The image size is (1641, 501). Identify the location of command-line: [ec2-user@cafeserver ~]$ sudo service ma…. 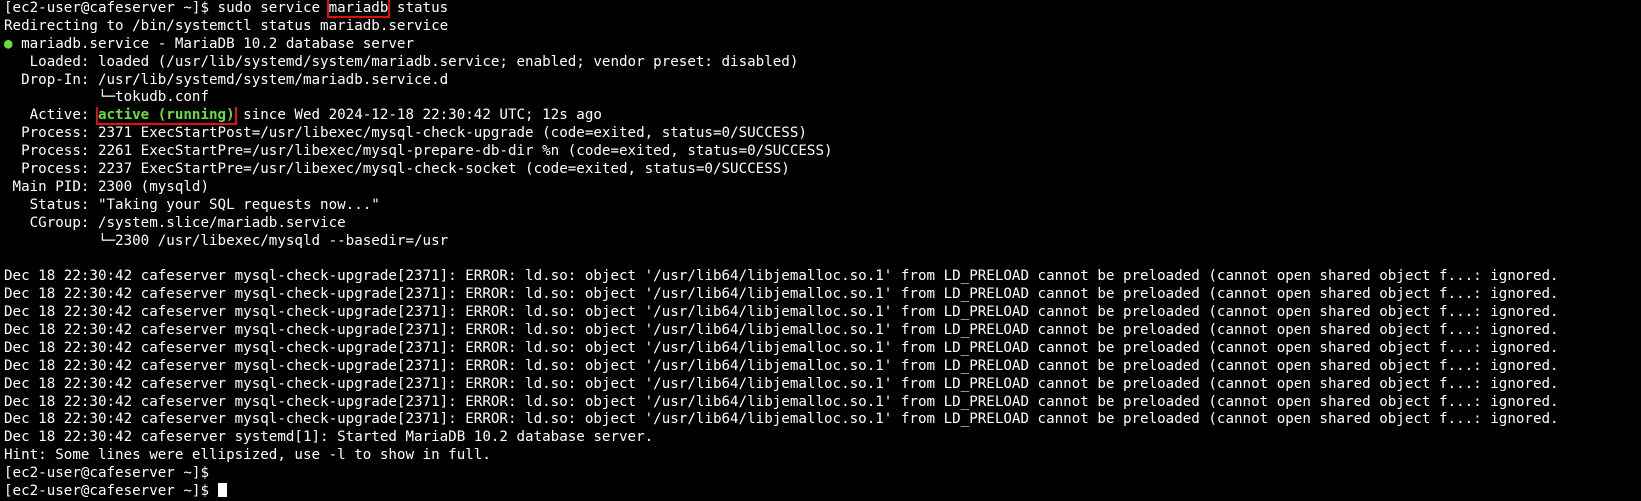
(822, 9).